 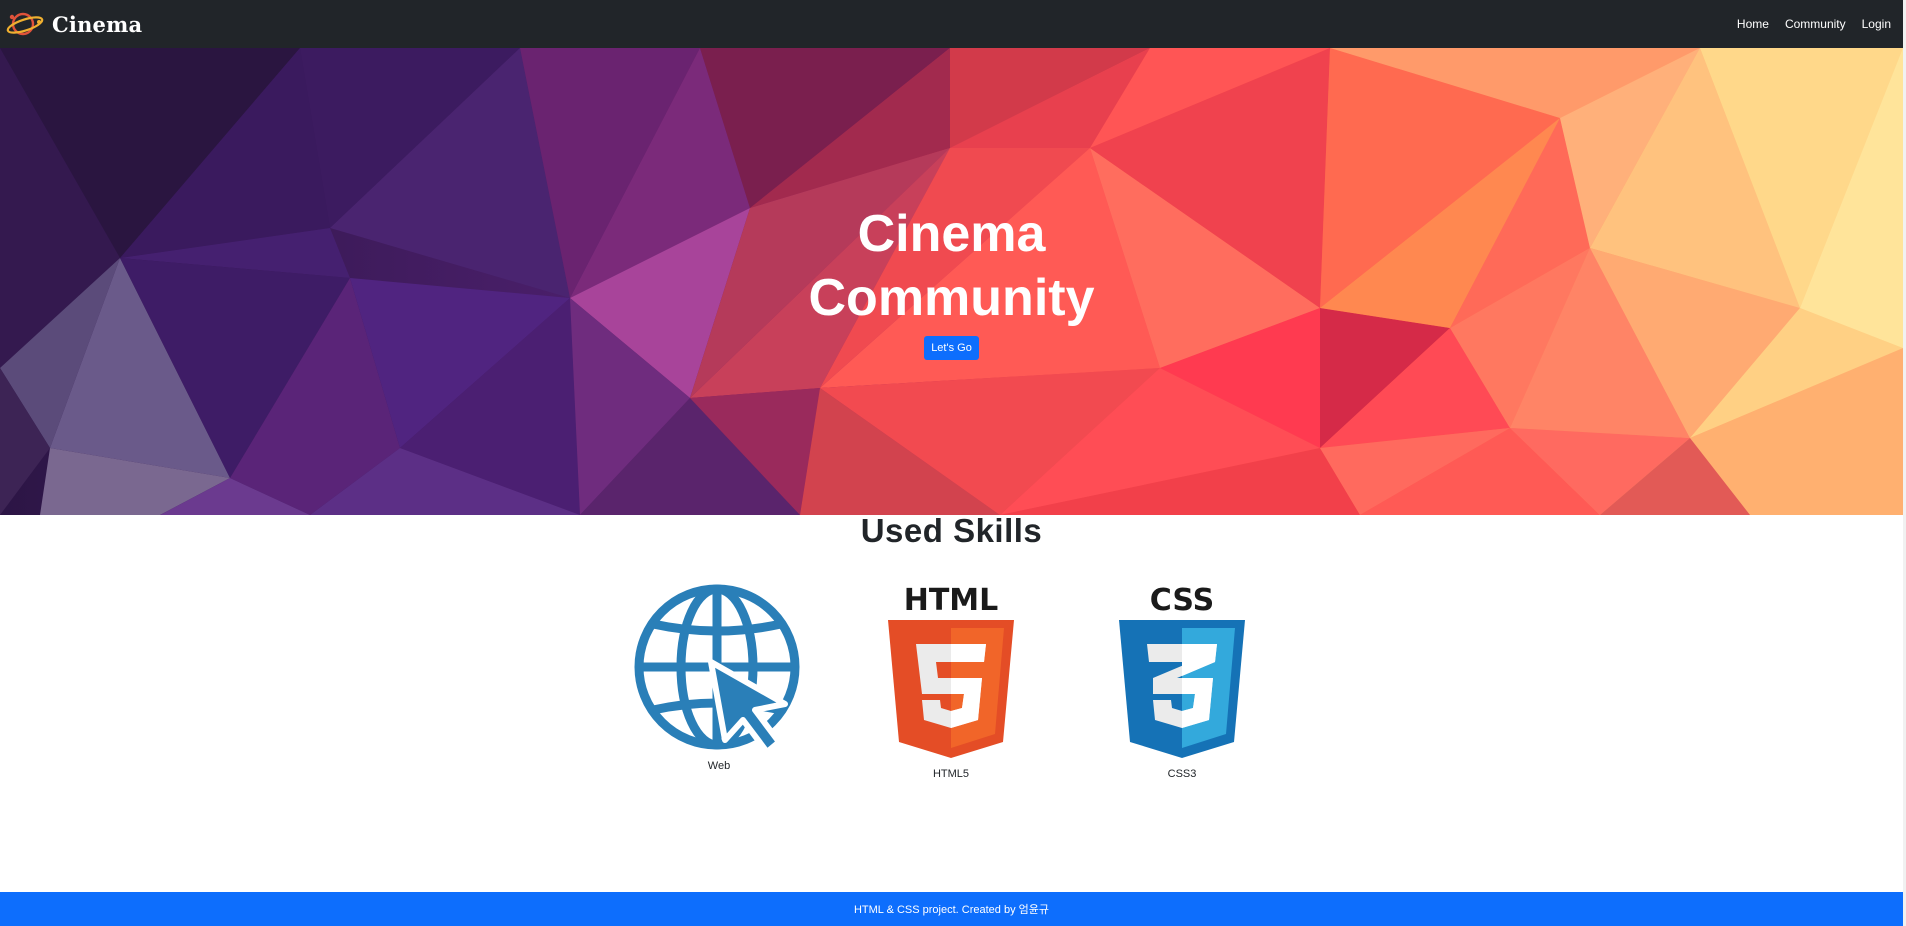 What do you see at coordinates (951, 774) in the screenshot?
I see `skill-html5-label: HTML5` at bounding box center [951, 774].